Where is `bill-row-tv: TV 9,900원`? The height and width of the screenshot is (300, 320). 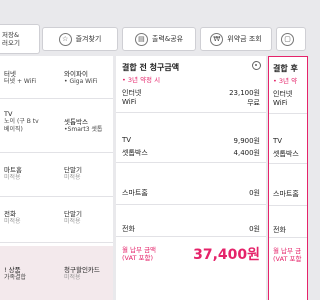
bill-row-tv: TV 9,900원 is located at coordinates (191, 141).